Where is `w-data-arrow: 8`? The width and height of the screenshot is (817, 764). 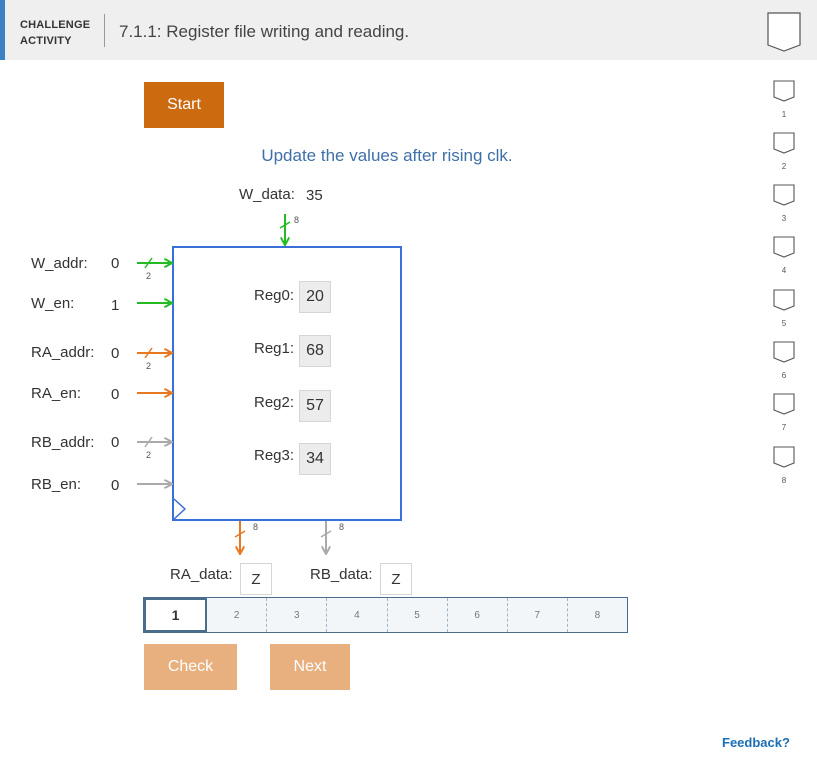
w-data-arrow: 8 is located at coordinates (289, 229).